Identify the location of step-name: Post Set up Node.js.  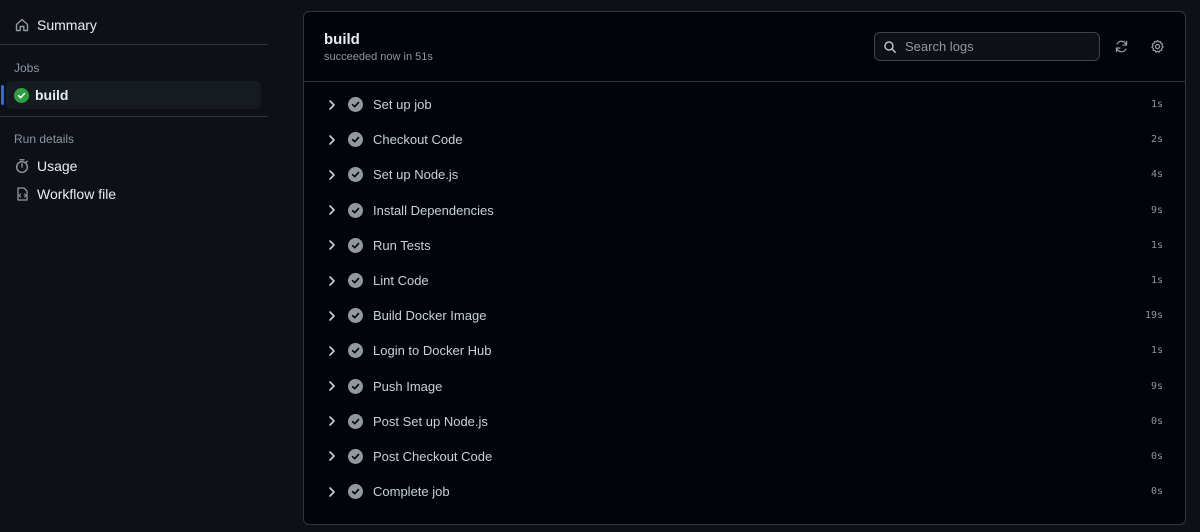
(430, 421).